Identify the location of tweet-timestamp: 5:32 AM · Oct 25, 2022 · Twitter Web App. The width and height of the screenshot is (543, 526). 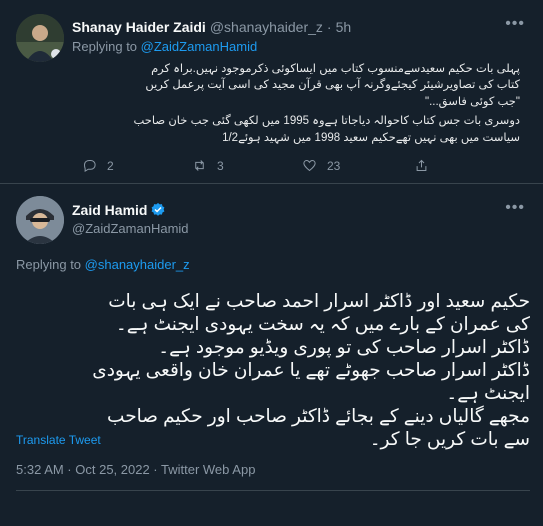
(135, 470).